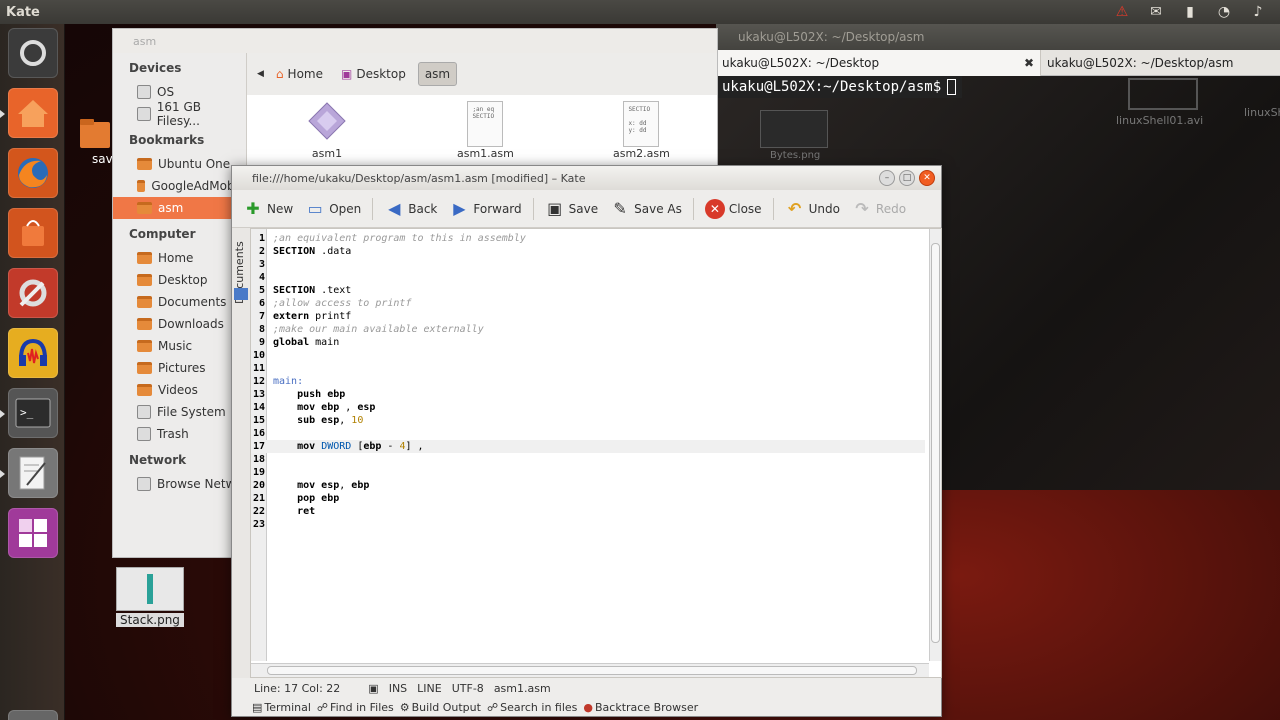  Describe the element at coordinates (571, 209) in the screenshot. I see `save-button: ▣ Save` at that location.